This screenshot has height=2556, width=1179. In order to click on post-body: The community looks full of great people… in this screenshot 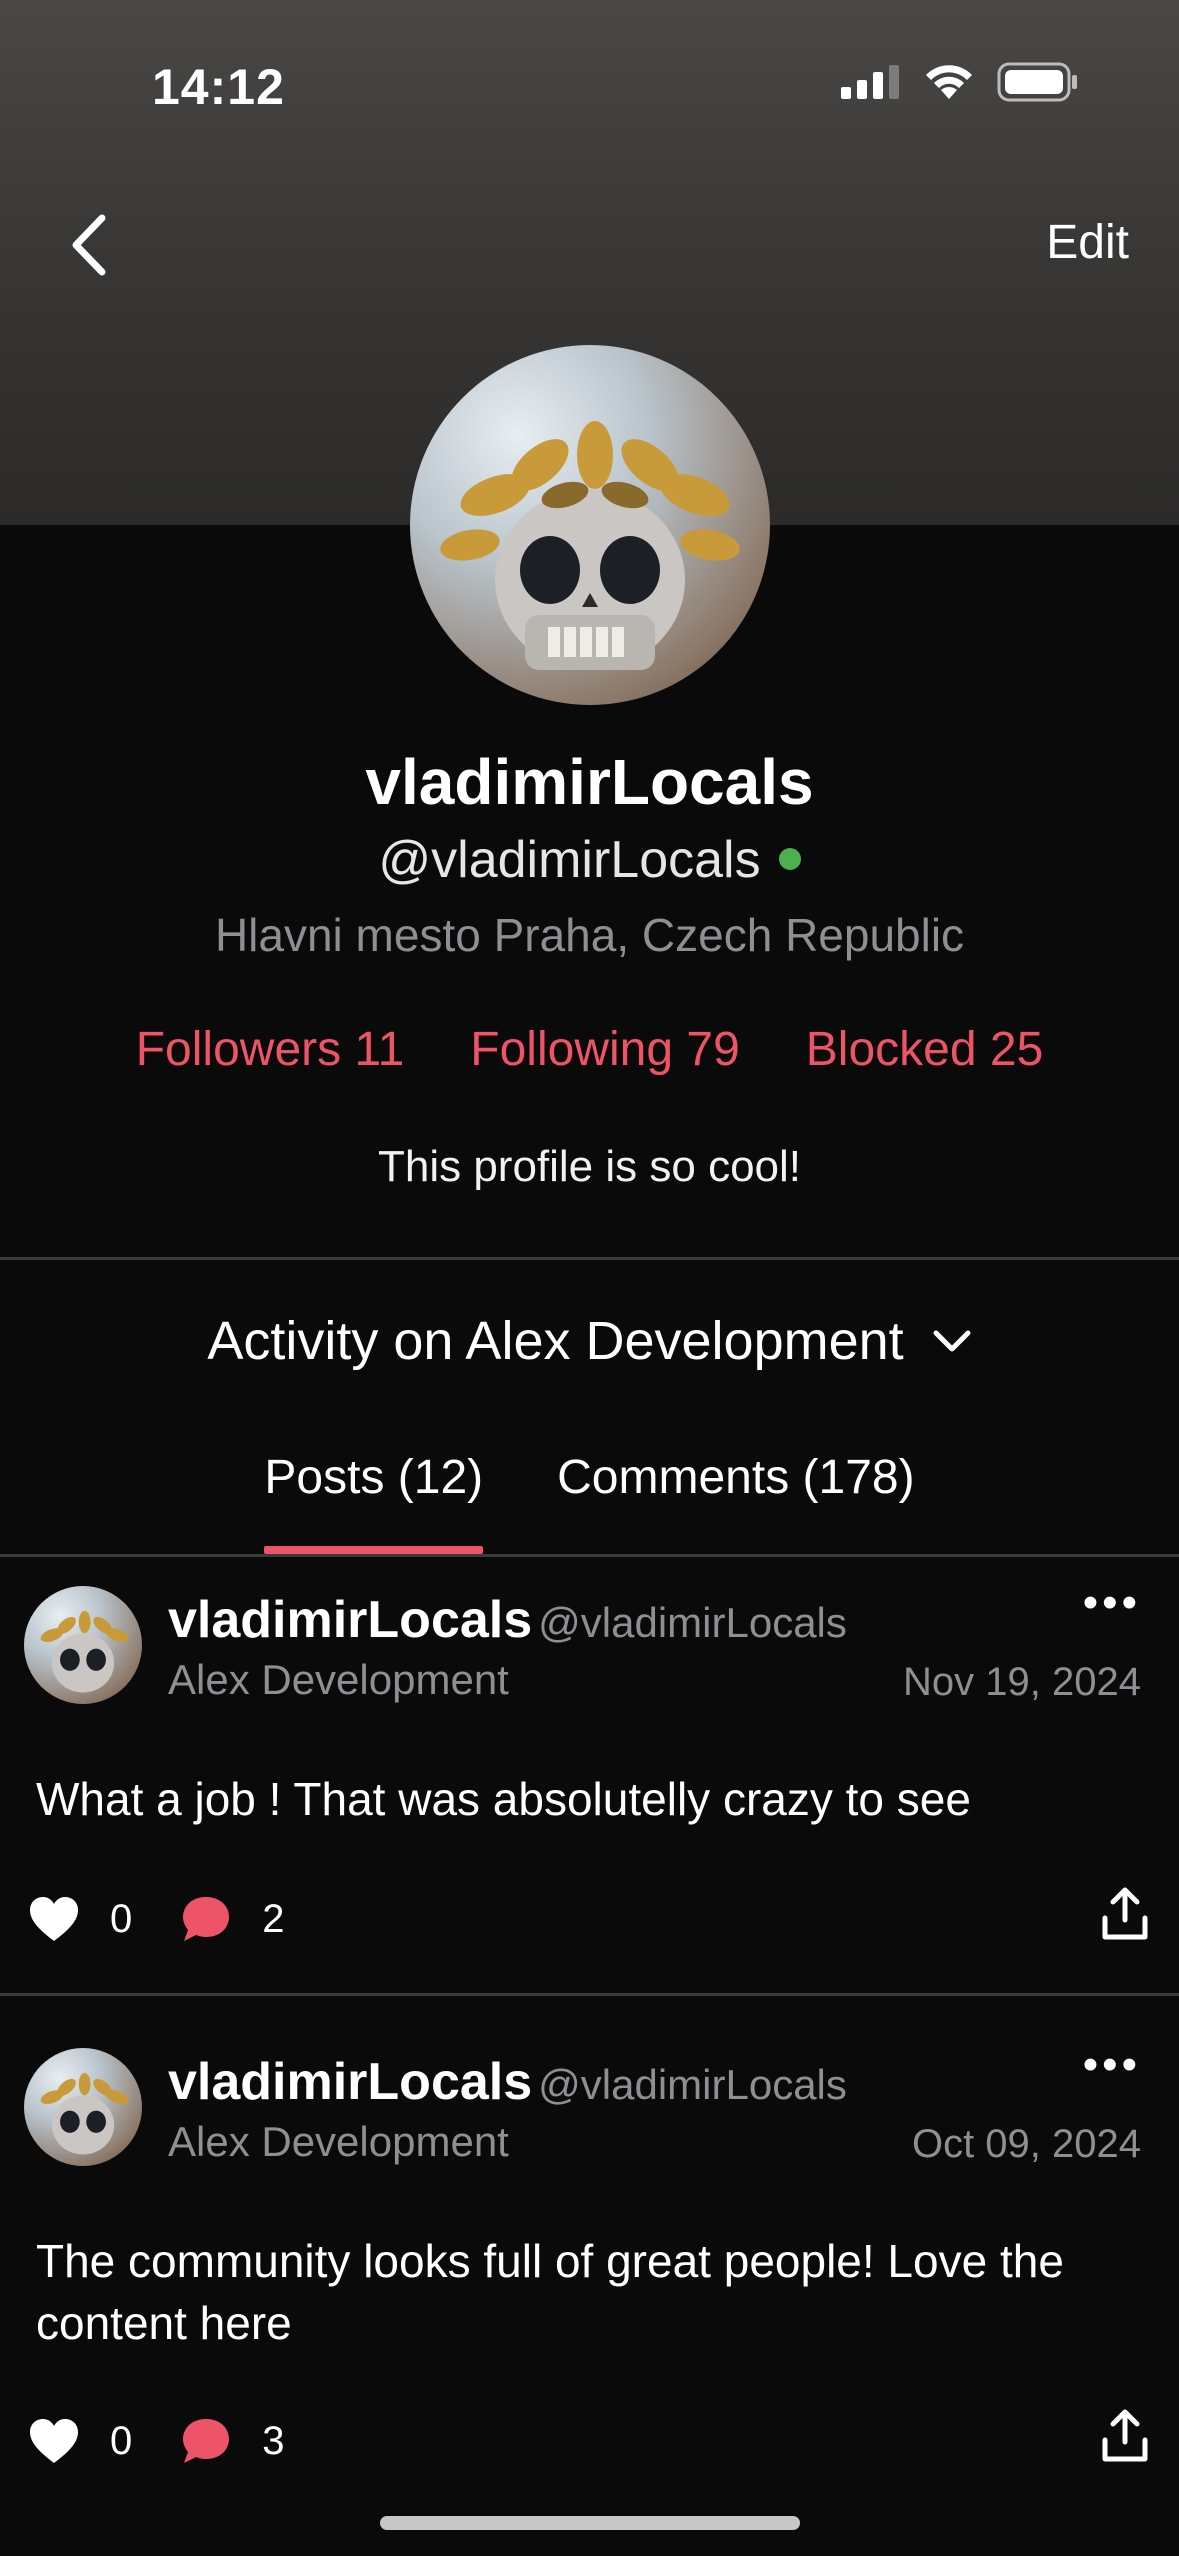, I will do `click(577, 2292)`.